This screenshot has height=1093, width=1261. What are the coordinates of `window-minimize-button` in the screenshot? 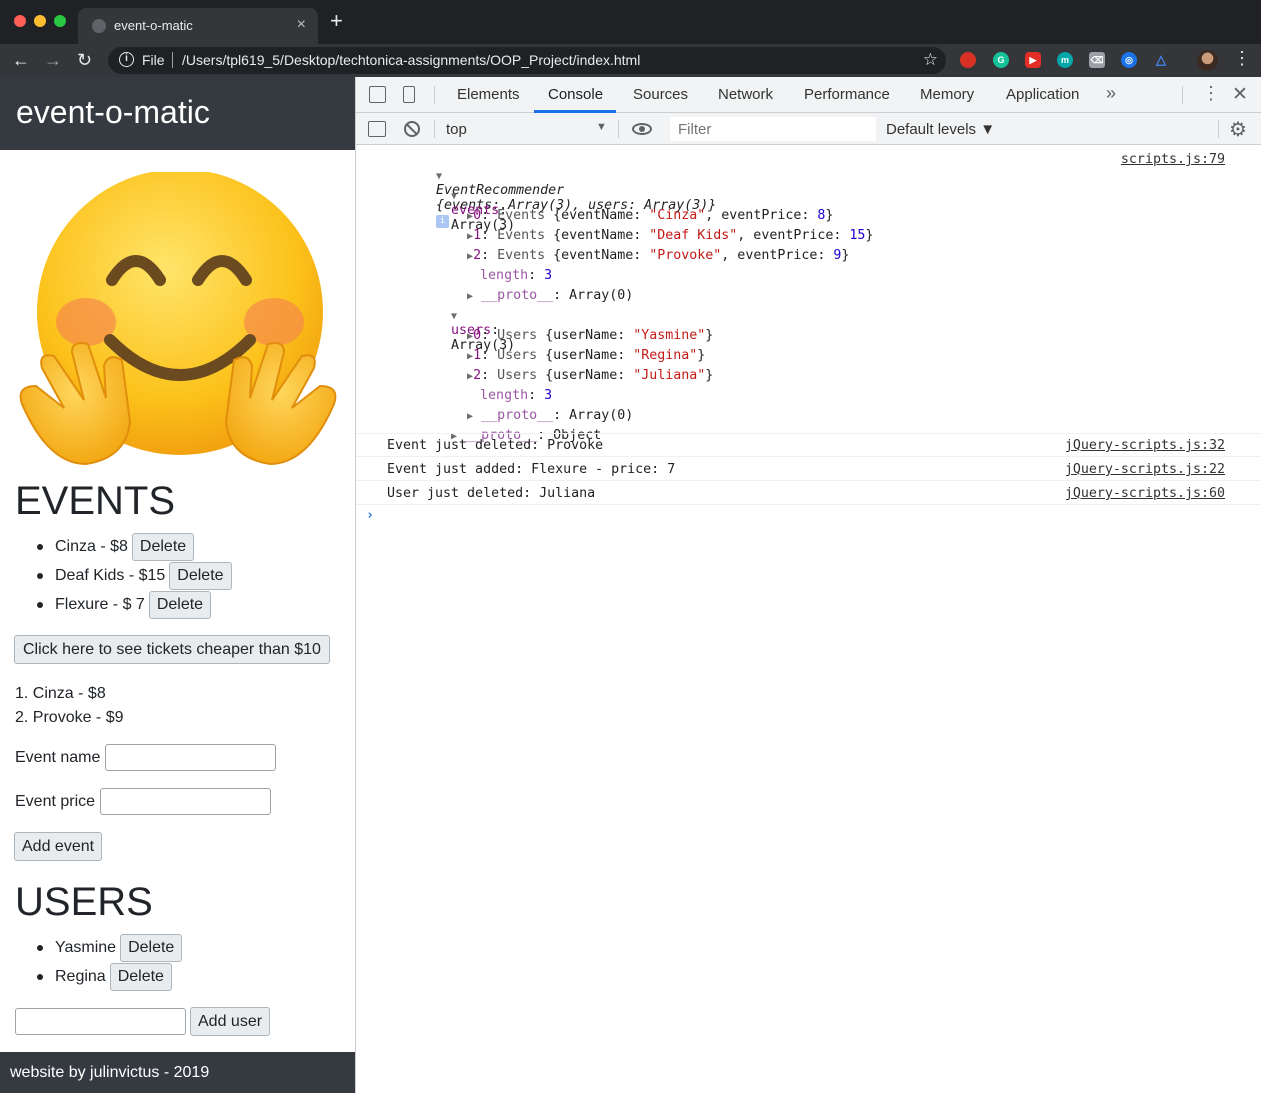 It's located at (40, 21).